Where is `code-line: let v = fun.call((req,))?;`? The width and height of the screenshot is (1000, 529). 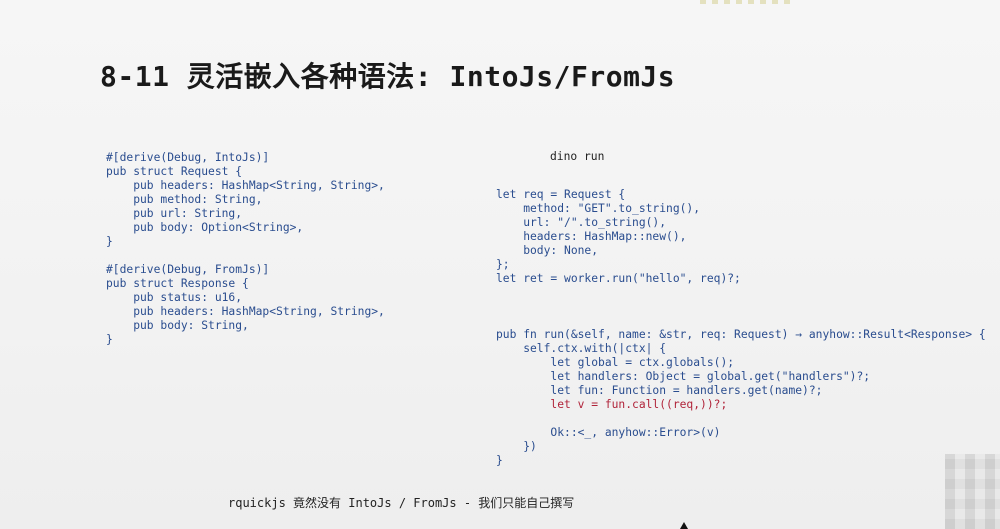
code-line: let v = fun.call((req,))?; is located at coordinates (612, 404).